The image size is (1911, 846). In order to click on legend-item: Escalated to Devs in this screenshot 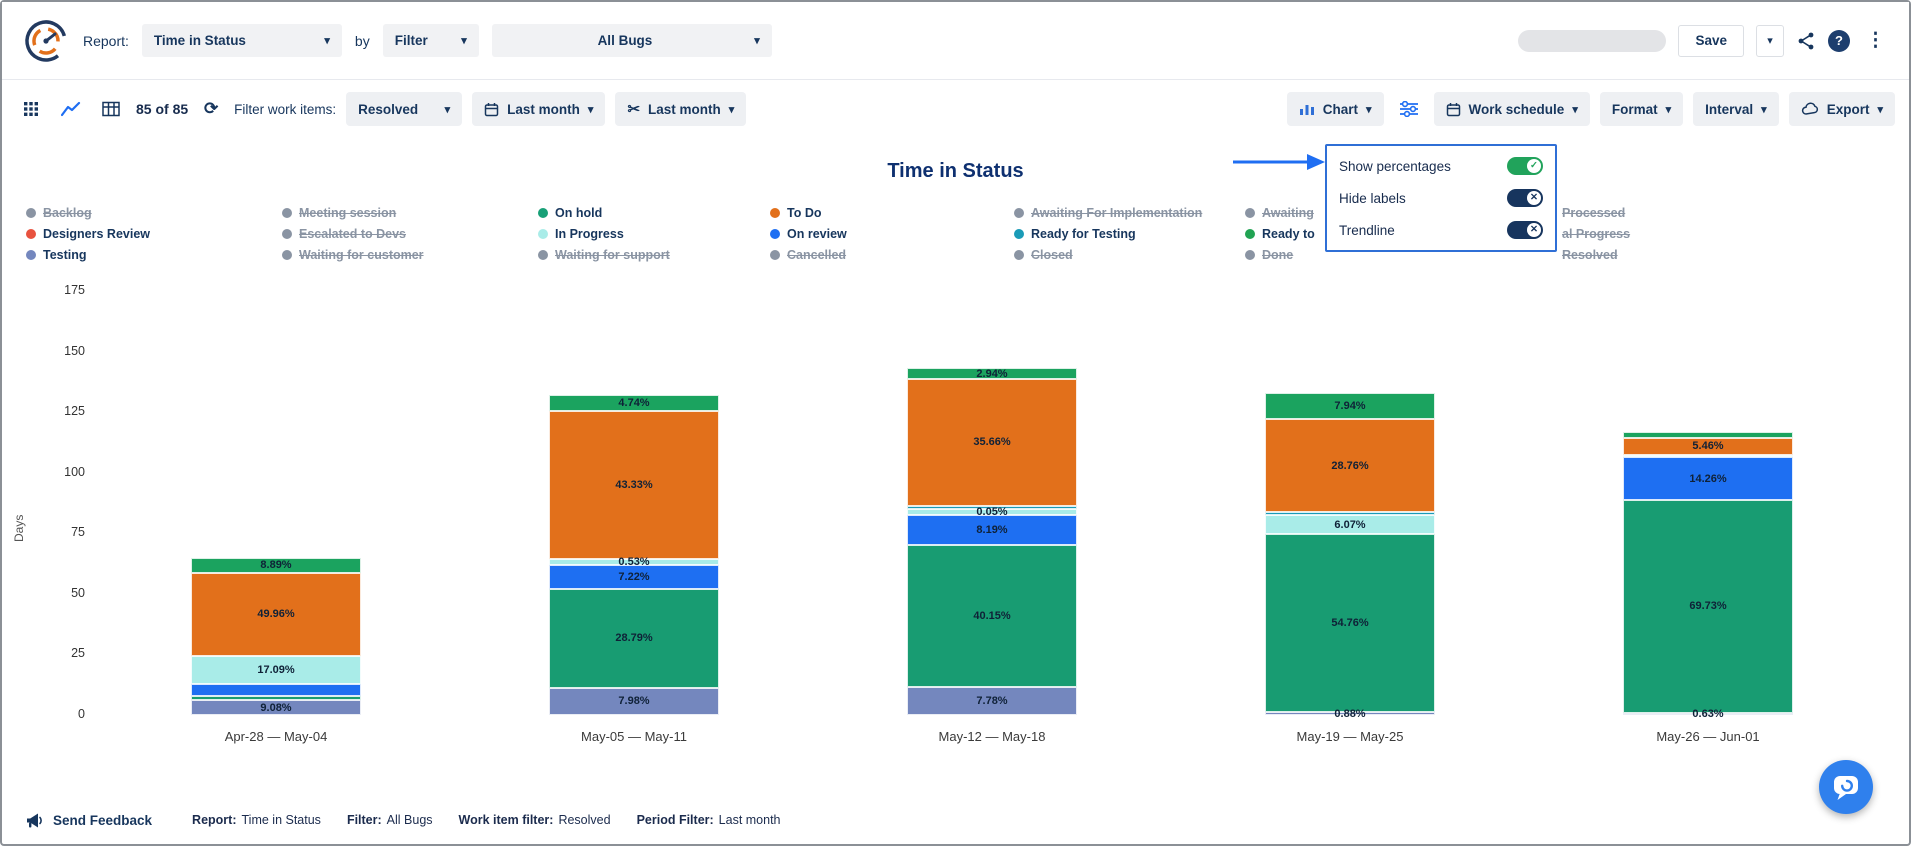, I will do `click(353, 233)`.